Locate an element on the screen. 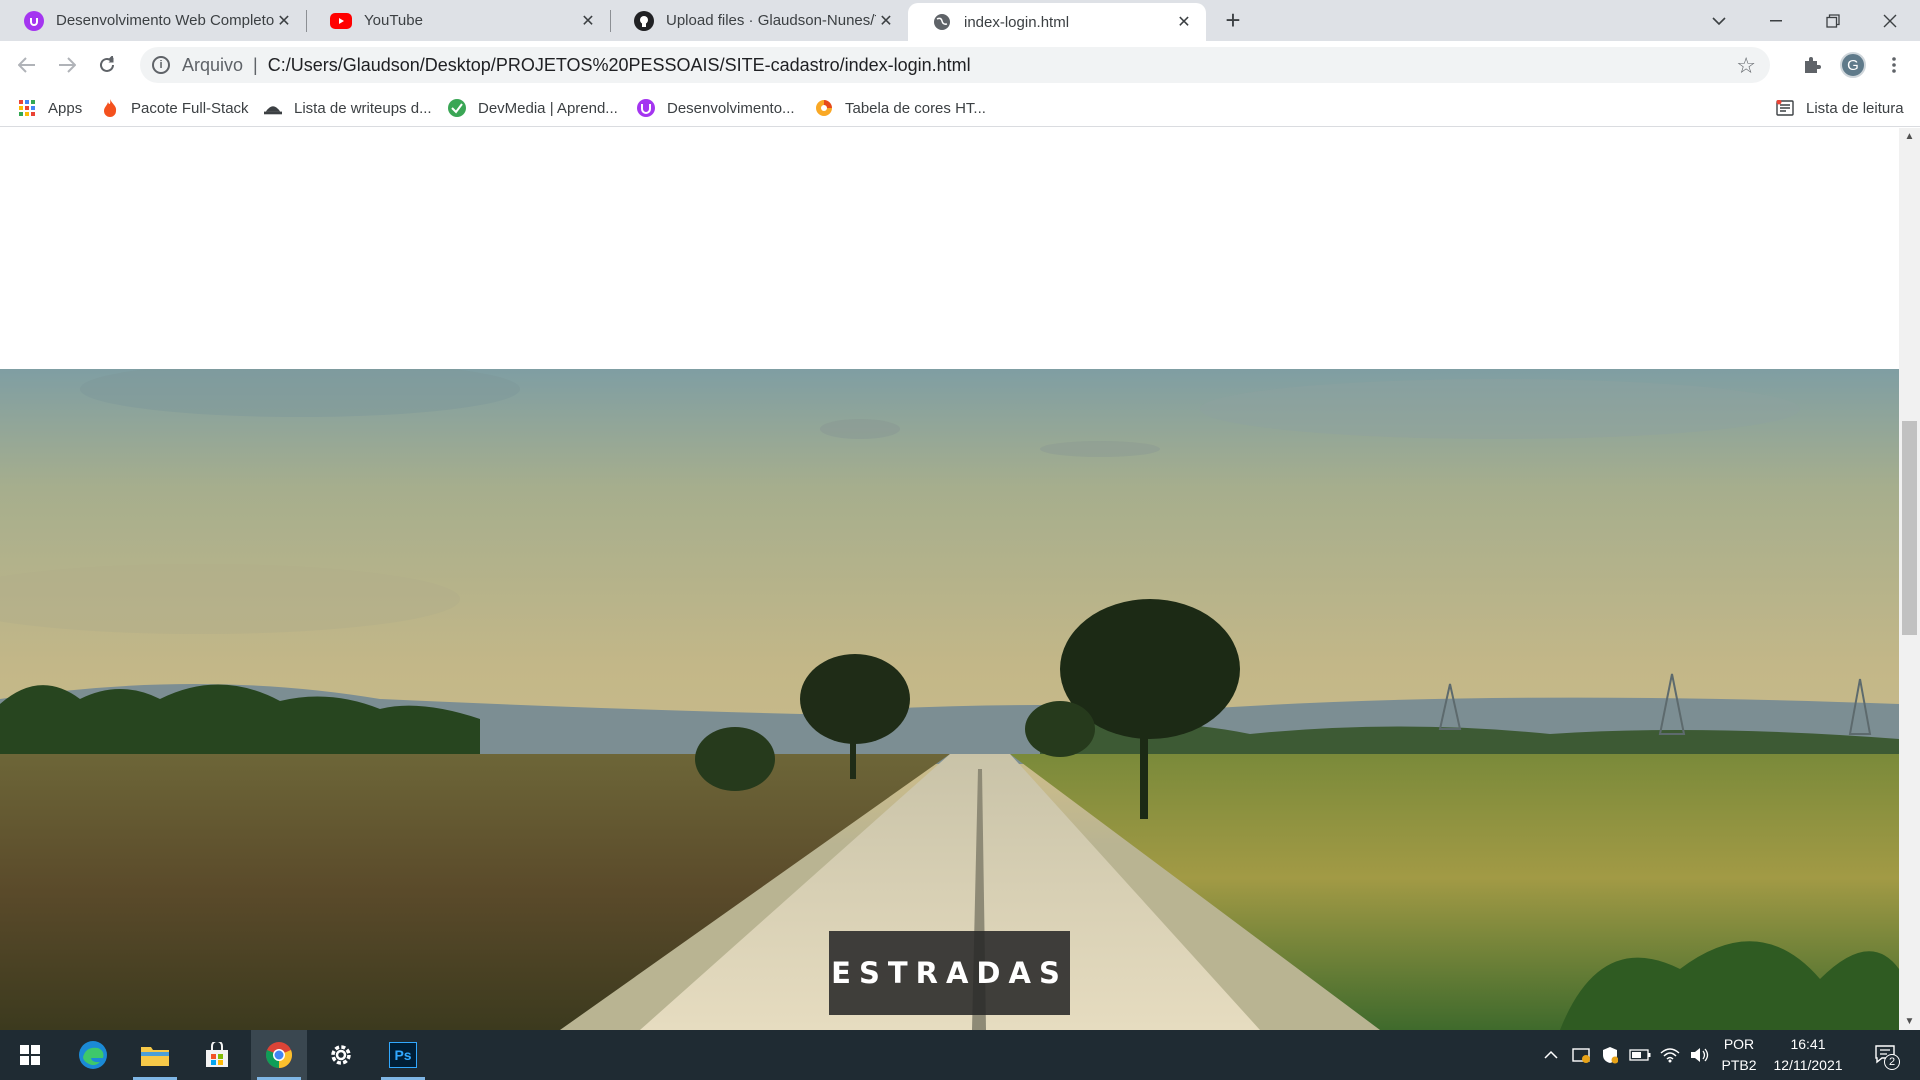 This screenshot has height=1080, width=1920. tab-search-chevron-icon is located at coordinates (1719, 20).